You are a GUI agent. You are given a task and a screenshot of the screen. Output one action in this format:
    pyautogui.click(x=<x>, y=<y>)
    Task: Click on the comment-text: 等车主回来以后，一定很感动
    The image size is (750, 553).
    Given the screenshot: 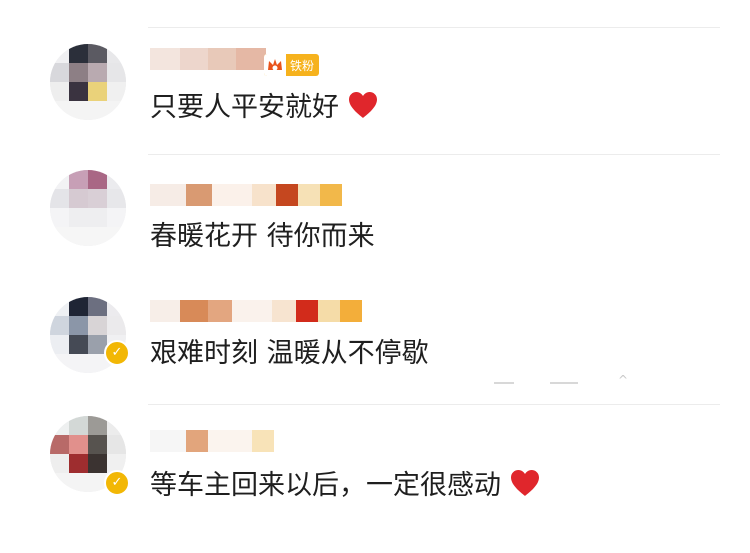 What is the action you would take?
    pyautogui.click(x=345, y=482)
    